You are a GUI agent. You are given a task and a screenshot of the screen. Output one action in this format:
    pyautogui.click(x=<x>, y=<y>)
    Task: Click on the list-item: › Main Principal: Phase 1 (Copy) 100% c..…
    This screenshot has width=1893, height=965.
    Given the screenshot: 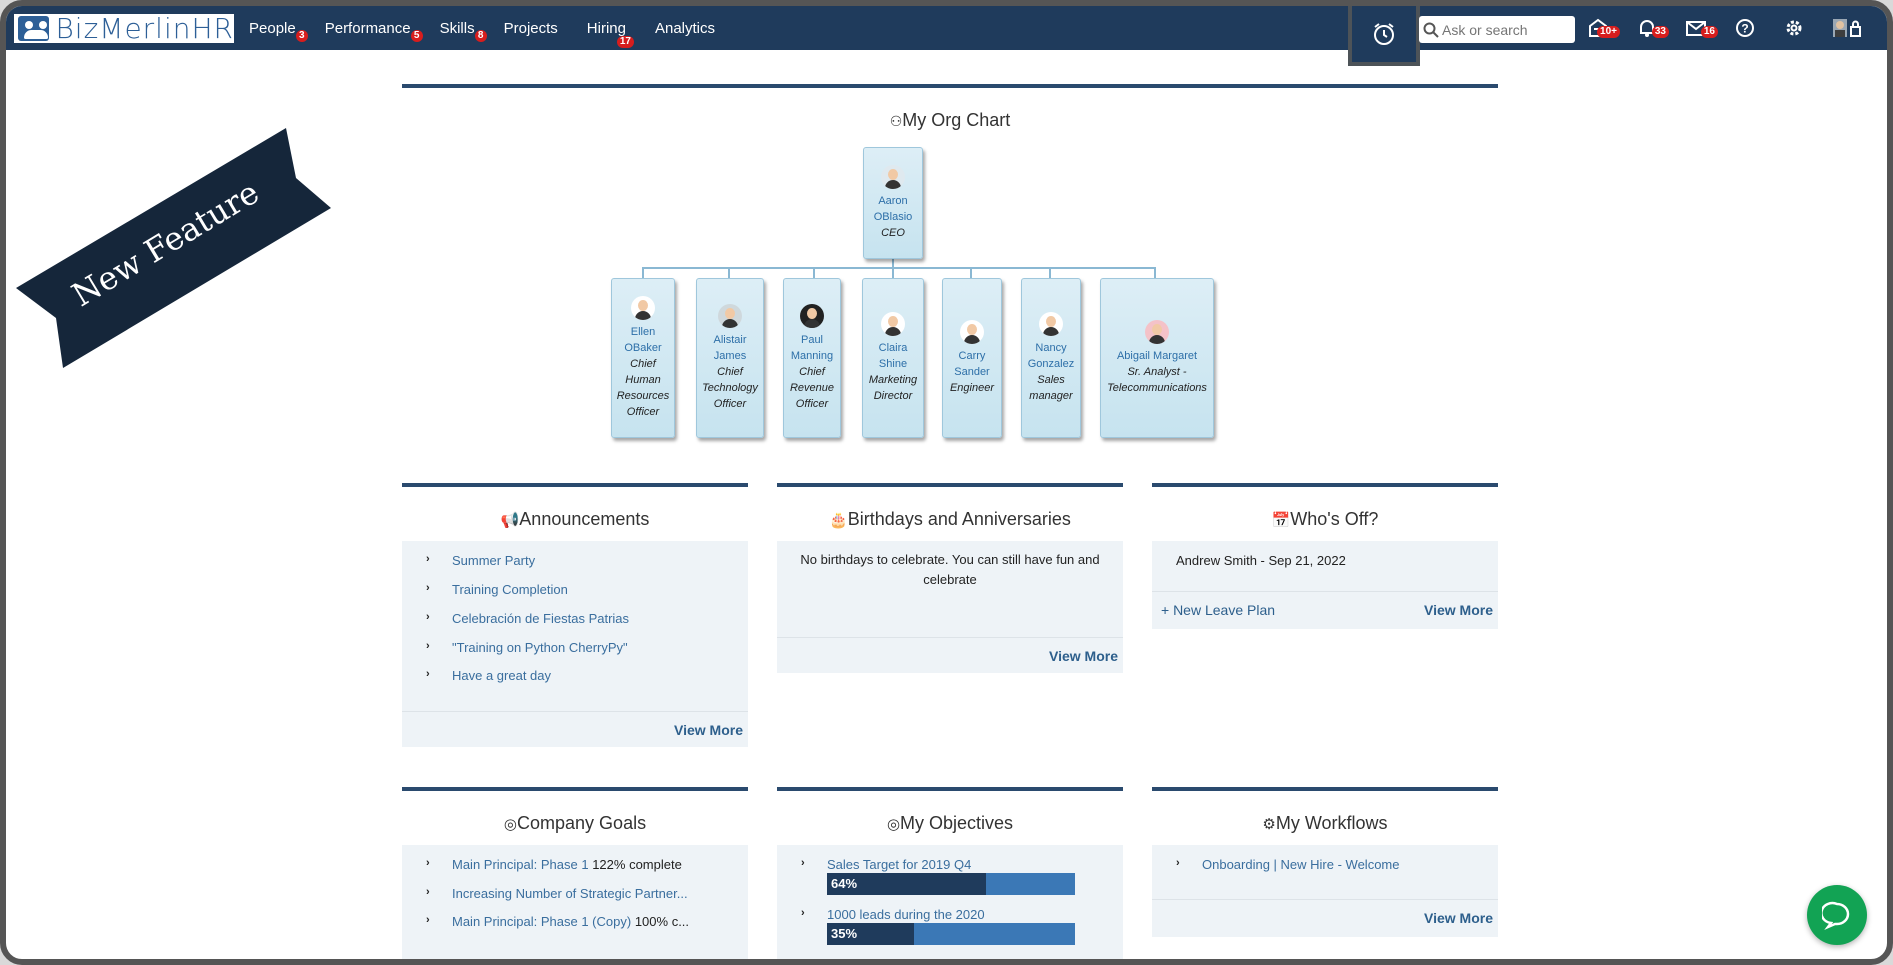 What is the action you would take?
    pyautogui.click(x=558, y=921)
    